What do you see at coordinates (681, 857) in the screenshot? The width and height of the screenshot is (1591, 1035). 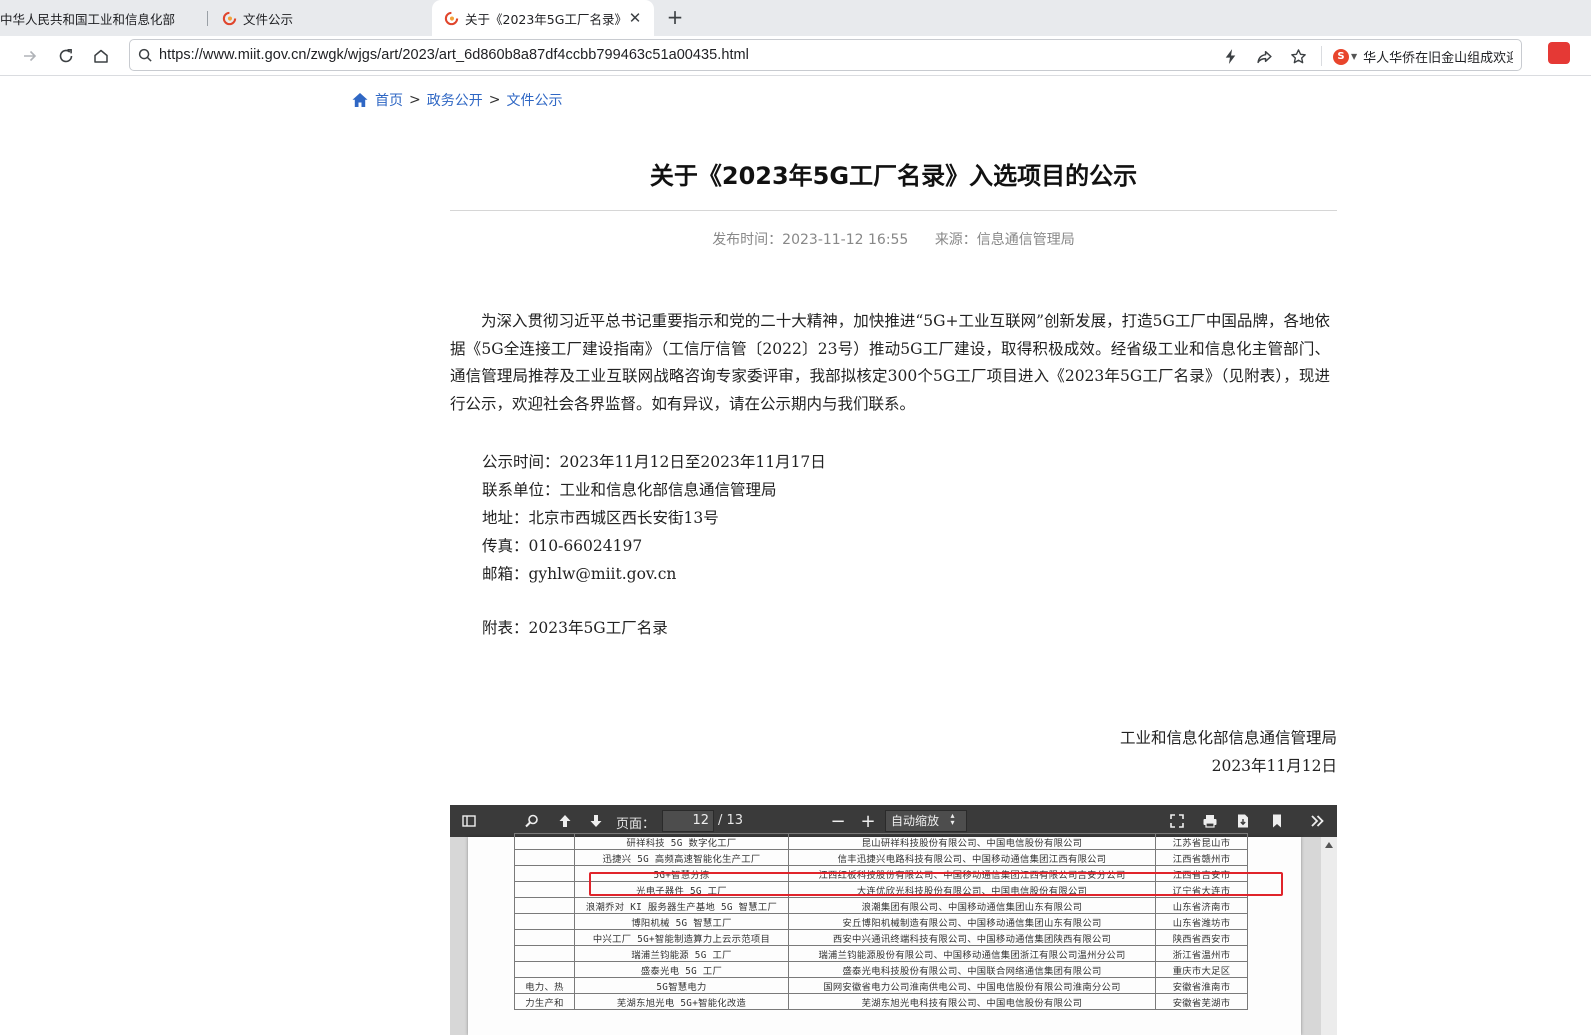 I see `project-name-cell: 迅捷兴 5G 高频高速智能化生产工厂` at bounding box center [681, 857].